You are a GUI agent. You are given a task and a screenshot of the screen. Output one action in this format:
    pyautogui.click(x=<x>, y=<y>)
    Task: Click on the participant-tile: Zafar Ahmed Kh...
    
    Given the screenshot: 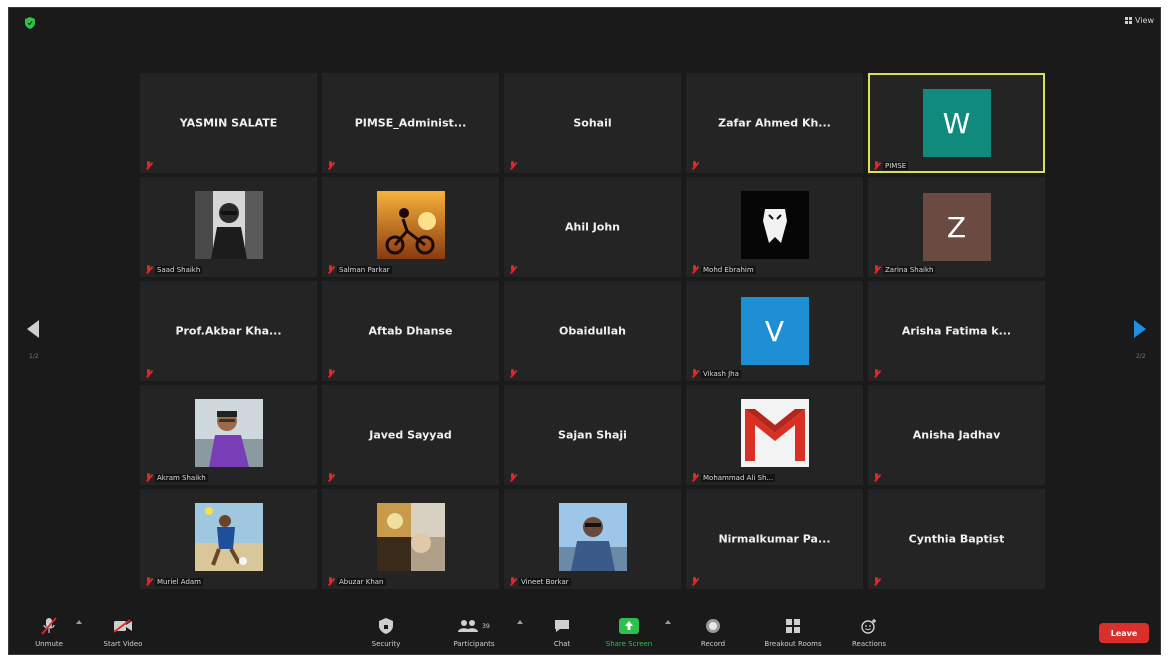 What is the action you would take?
    pyautogui.click(x=774, y=123)
    